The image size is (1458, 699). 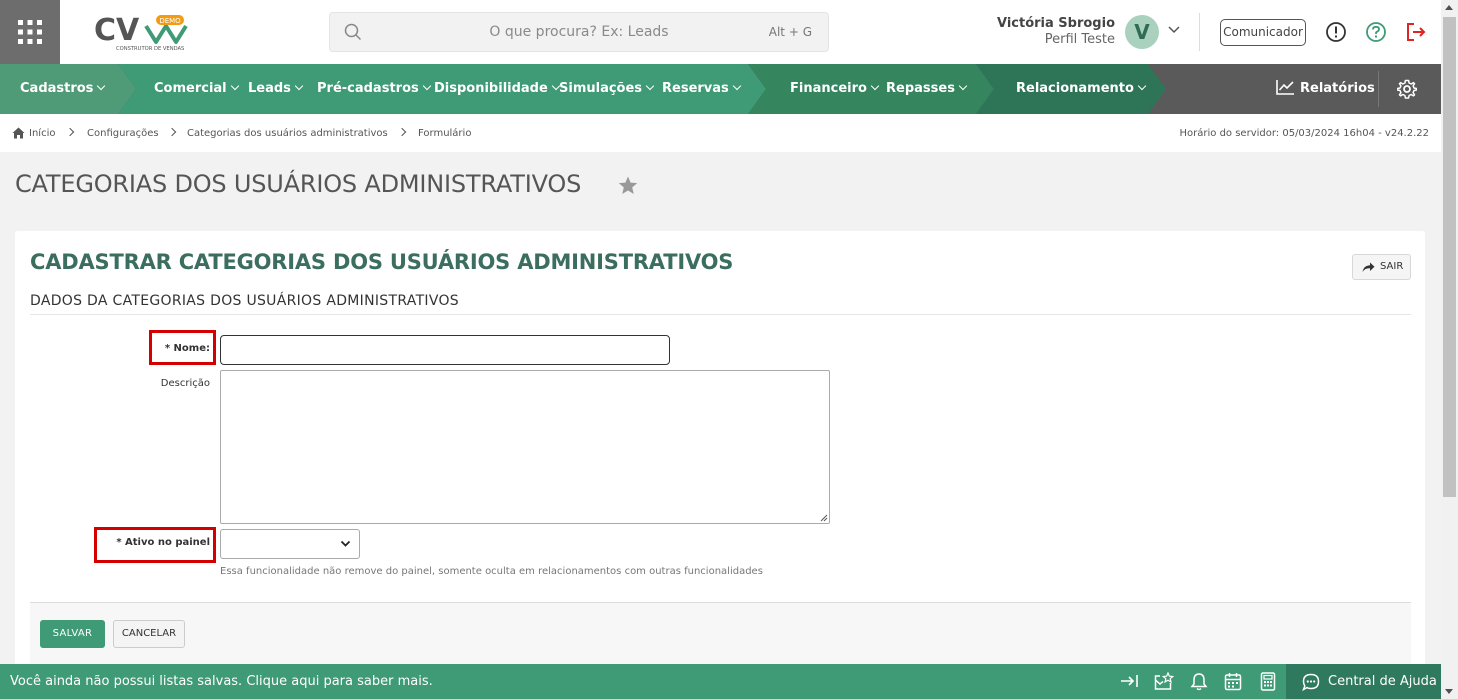 What do you see at coordinates (123, 133) in the screenshot?
I see `breadcrumb-configuracoes: Configurações` at bounding box center [123, 133].